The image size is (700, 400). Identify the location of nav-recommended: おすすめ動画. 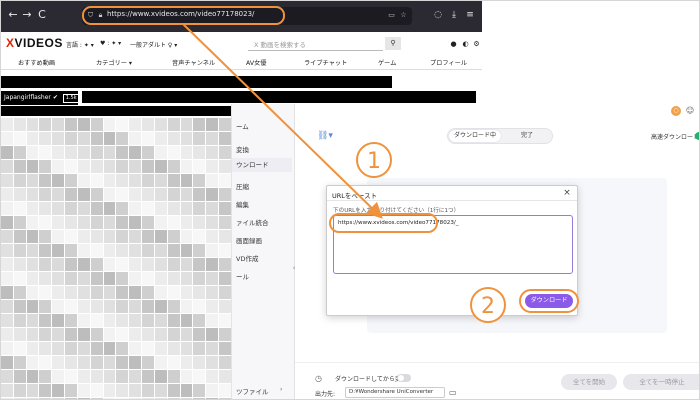
(36, 62).